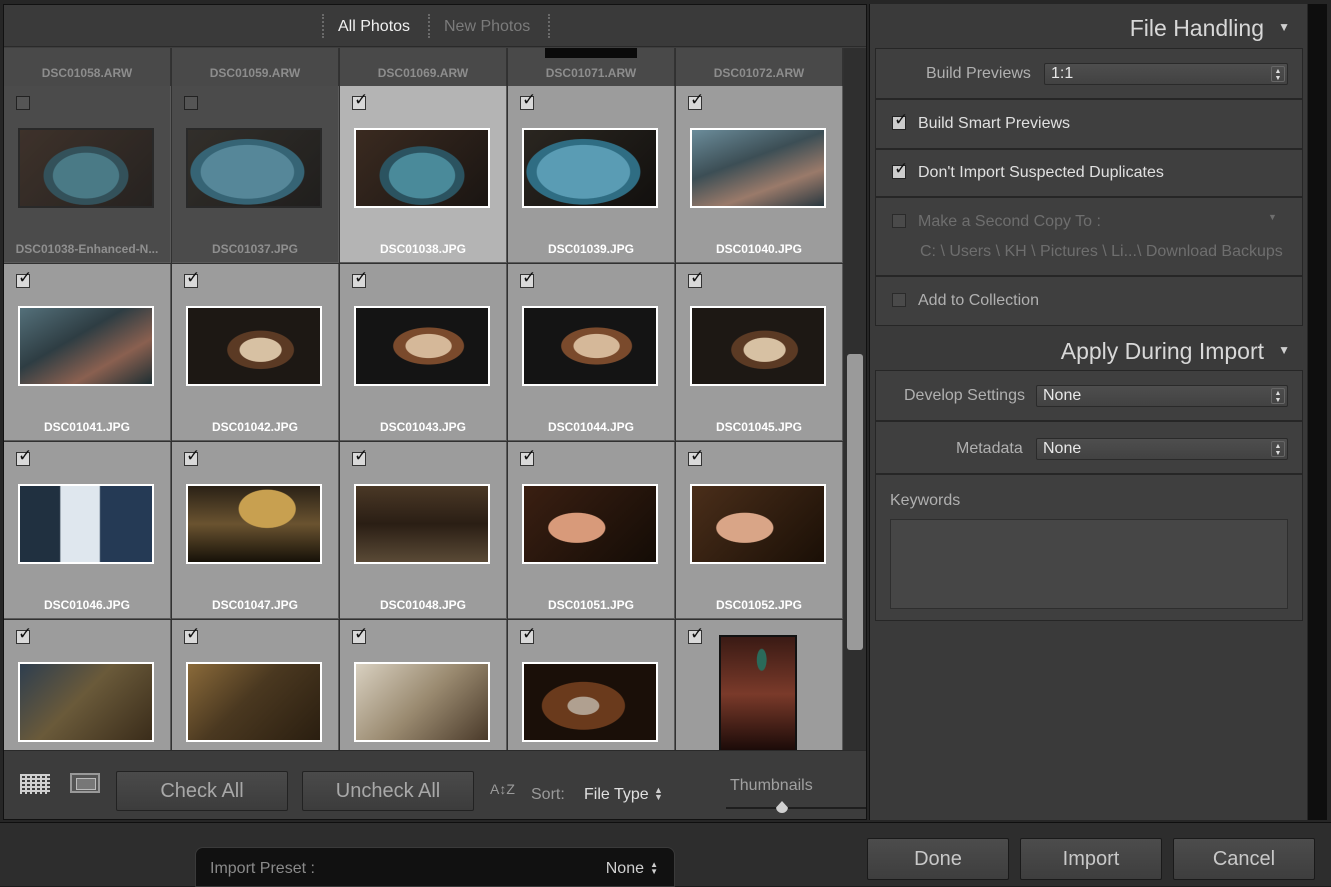 This screenshot has width=1331, height=887. I want to click on grid-cell: ✓ DSC01039.JPG, so click(591, 174).